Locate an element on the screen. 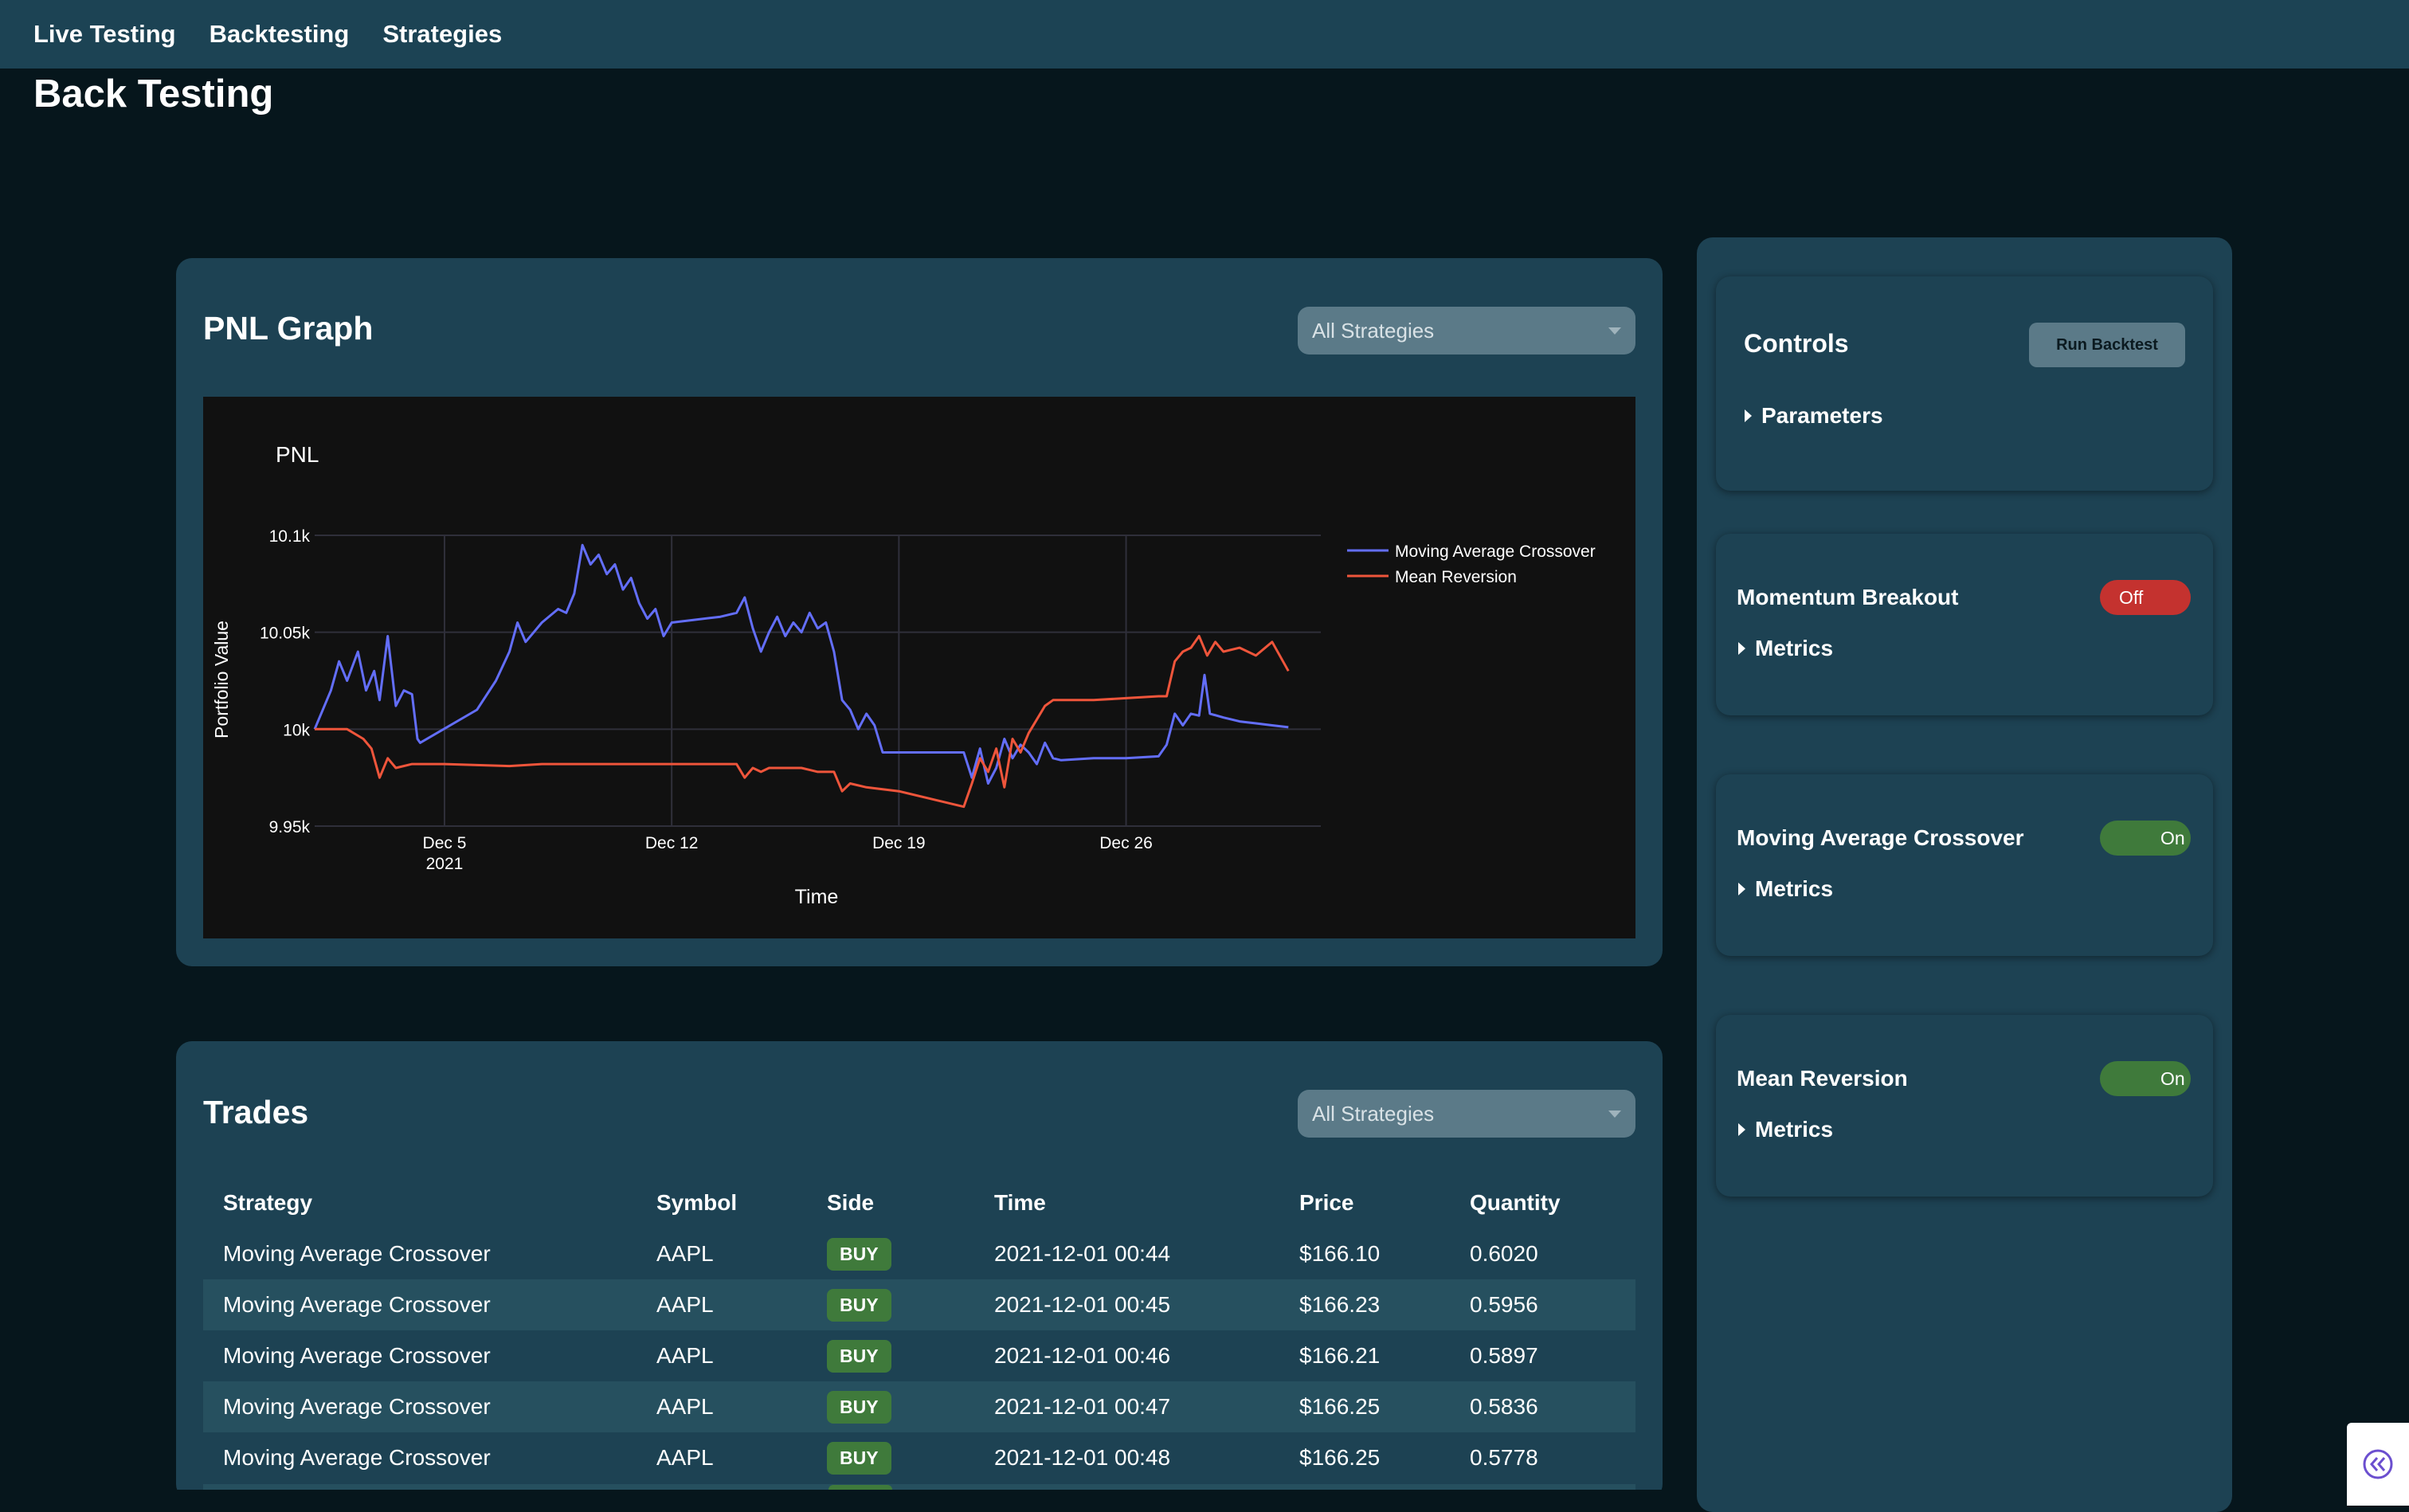  partial-row is located at coordinates (919, 1487).